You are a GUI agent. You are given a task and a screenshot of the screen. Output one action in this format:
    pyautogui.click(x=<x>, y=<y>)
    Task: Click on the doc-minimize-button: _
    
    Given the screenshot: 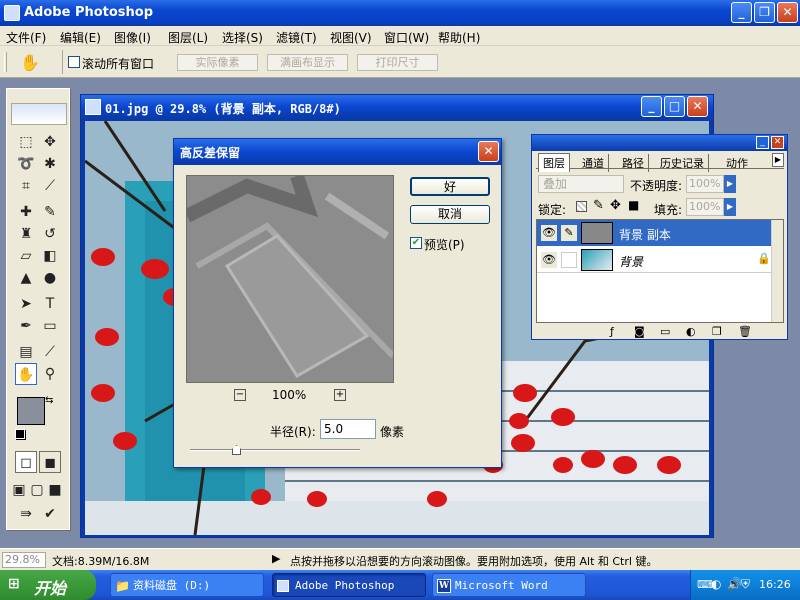 What is the action you would take?
    pyautogui.click(x=651, y=106)
    